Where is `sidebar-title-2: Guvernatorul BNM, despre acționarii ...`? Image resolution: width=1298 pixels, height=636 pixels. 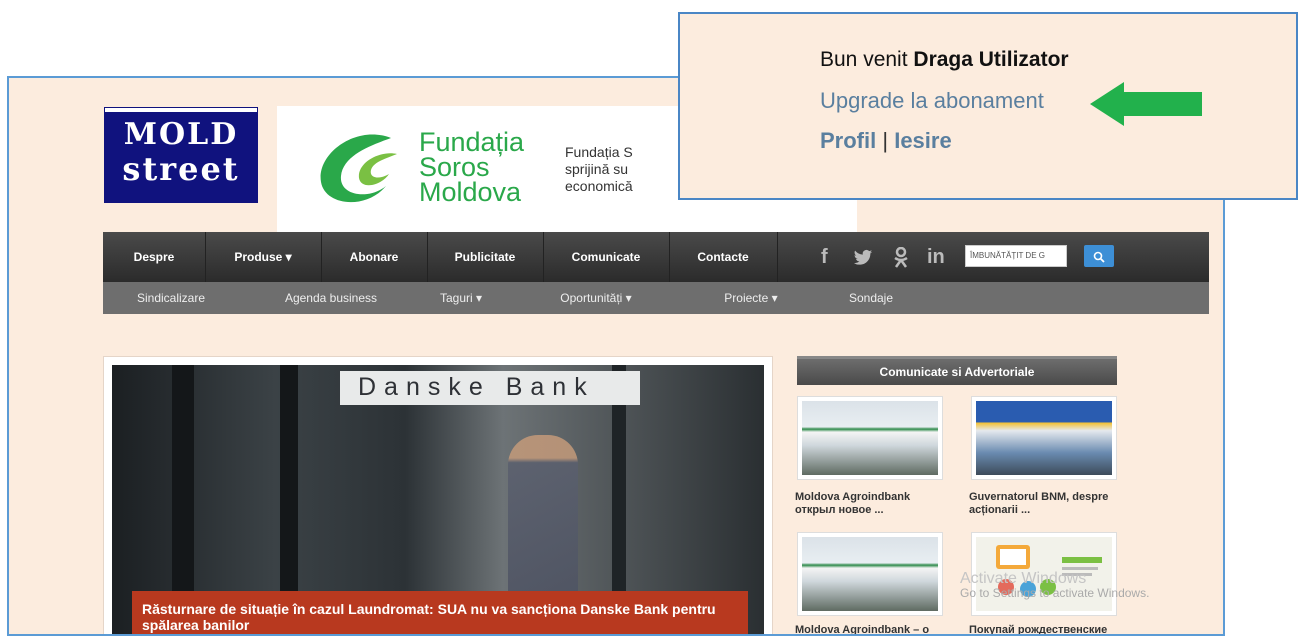
sidebar-title-2: Guvernatorul BNM, despre acționarii ... is located at coordinates (1044, 504).